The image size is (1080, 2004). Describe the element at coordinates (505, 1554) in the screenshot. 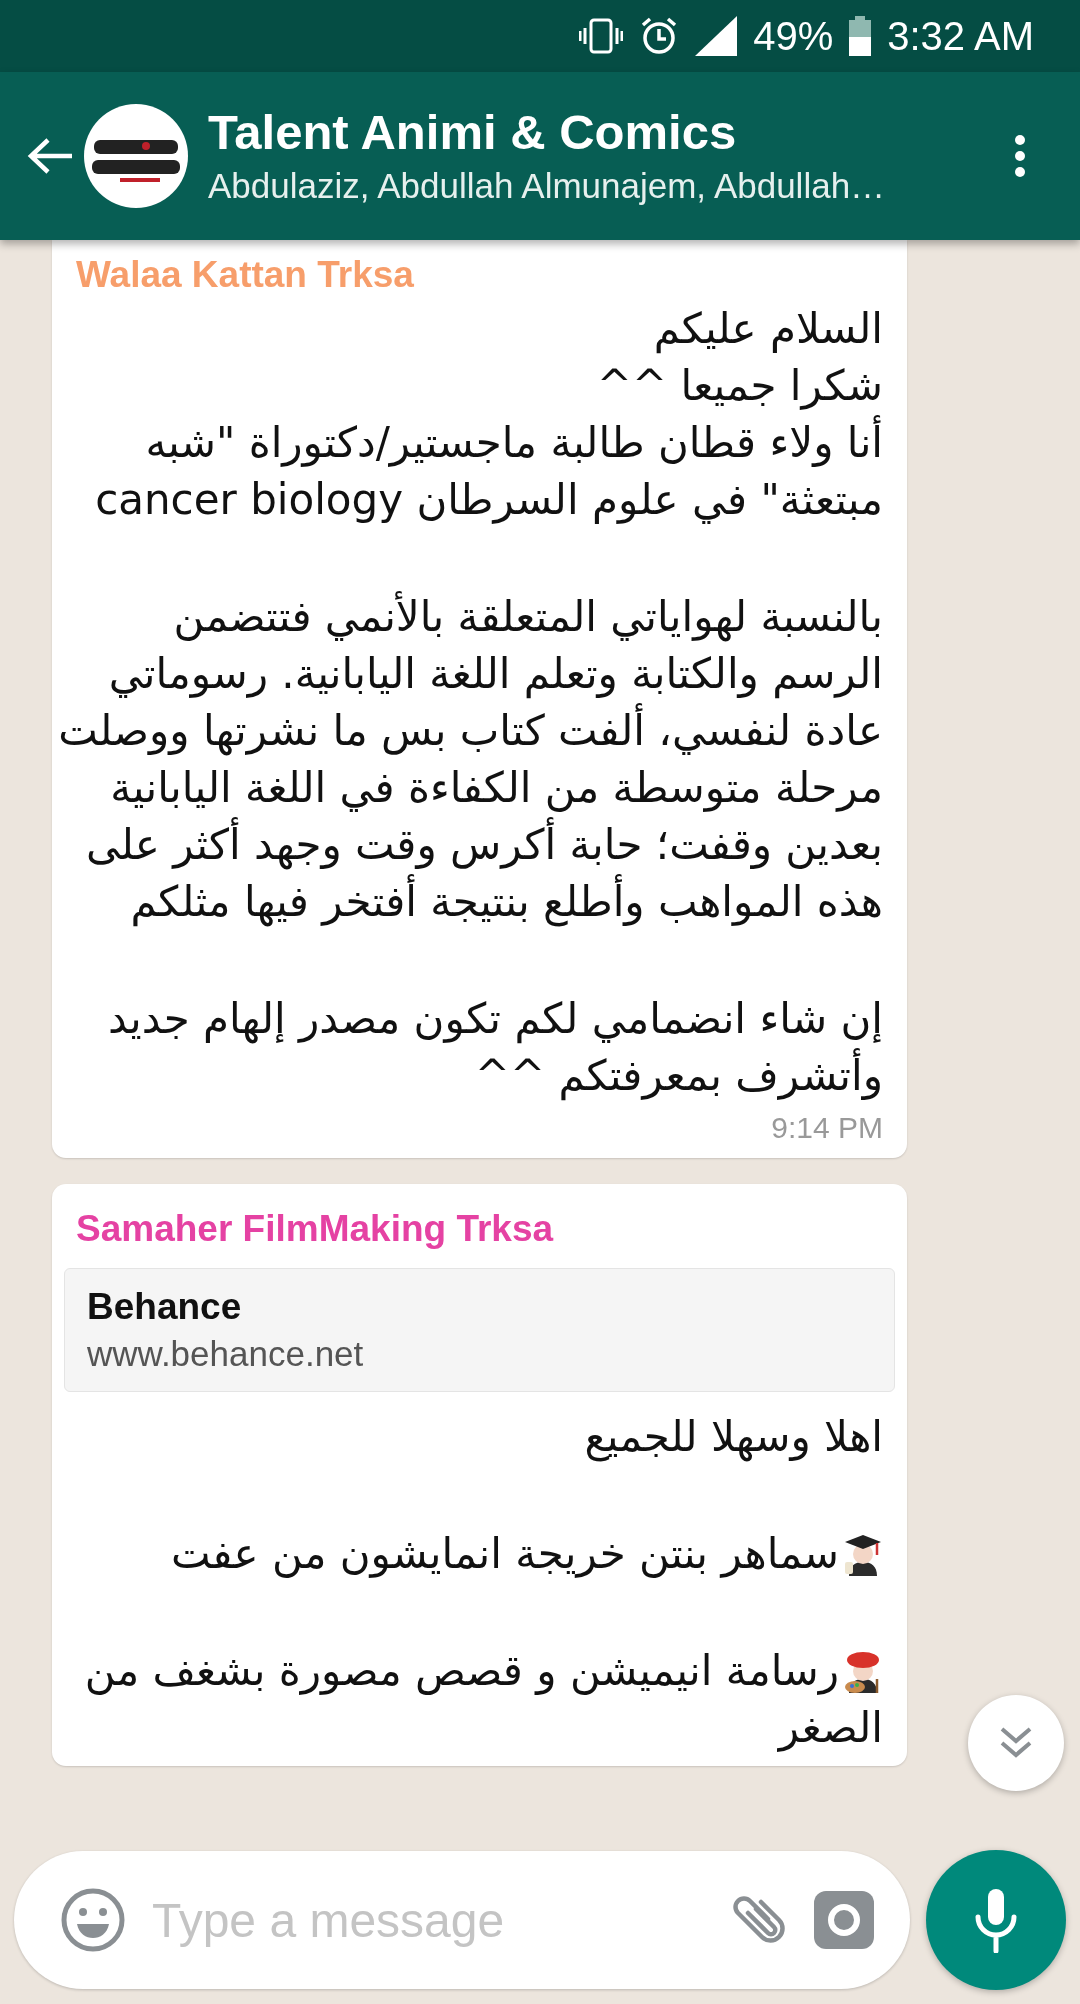

I see `message-text: سماهر بنتن خريجة انمايشون من عفت` at that location.